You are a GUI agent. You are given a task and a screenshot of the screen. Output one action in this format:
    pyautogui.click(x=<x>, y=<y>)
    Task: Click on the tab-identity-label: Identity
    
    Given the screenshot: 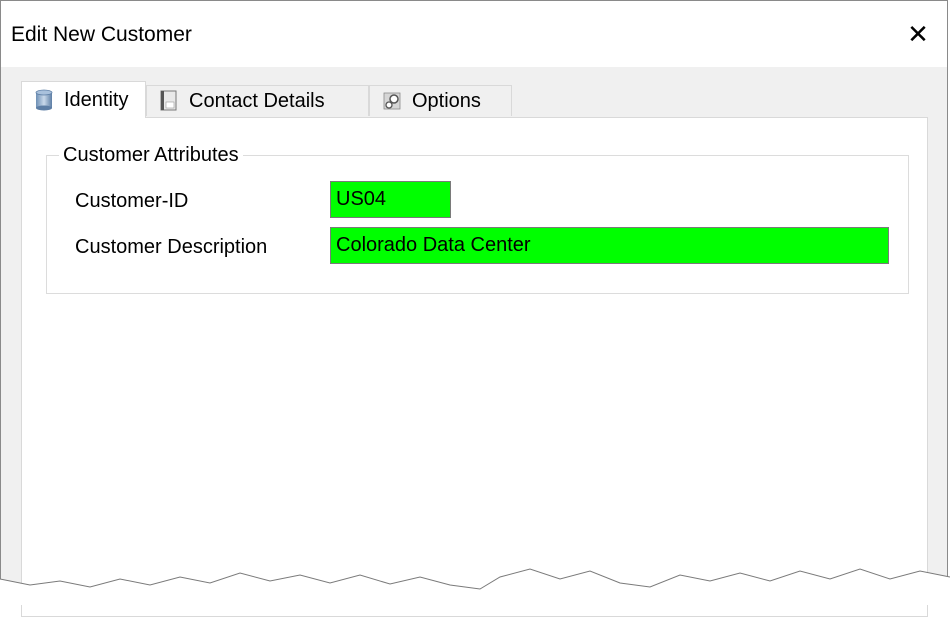 What is the action you would take?
    pyautogui.click(x=96, y=99)
    